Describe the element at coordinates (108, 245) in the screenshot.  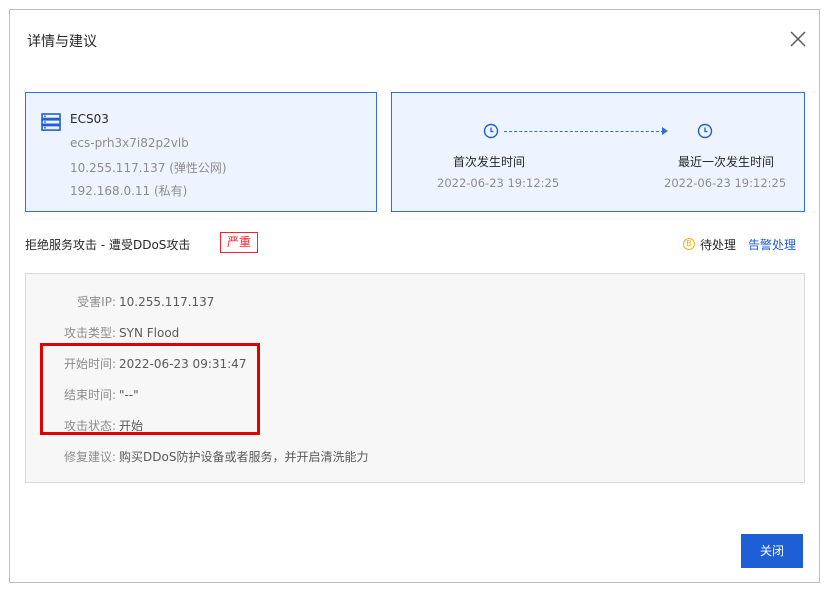
I see `event-title: 拒绝服务攻击 - 遭受DDoS攻击` at that location.